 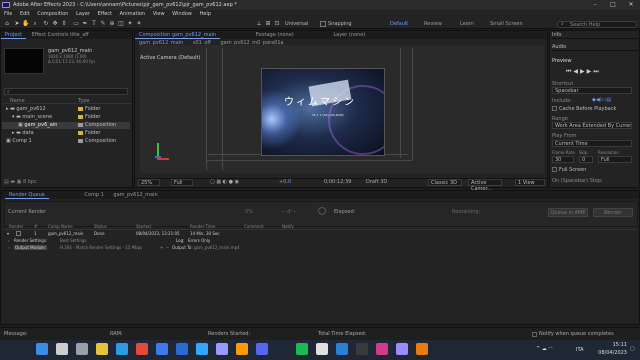 What do you see at coordinates (302, 349) in the screenshot?
I see `spotify-icon` at bounding box center [302, 349].